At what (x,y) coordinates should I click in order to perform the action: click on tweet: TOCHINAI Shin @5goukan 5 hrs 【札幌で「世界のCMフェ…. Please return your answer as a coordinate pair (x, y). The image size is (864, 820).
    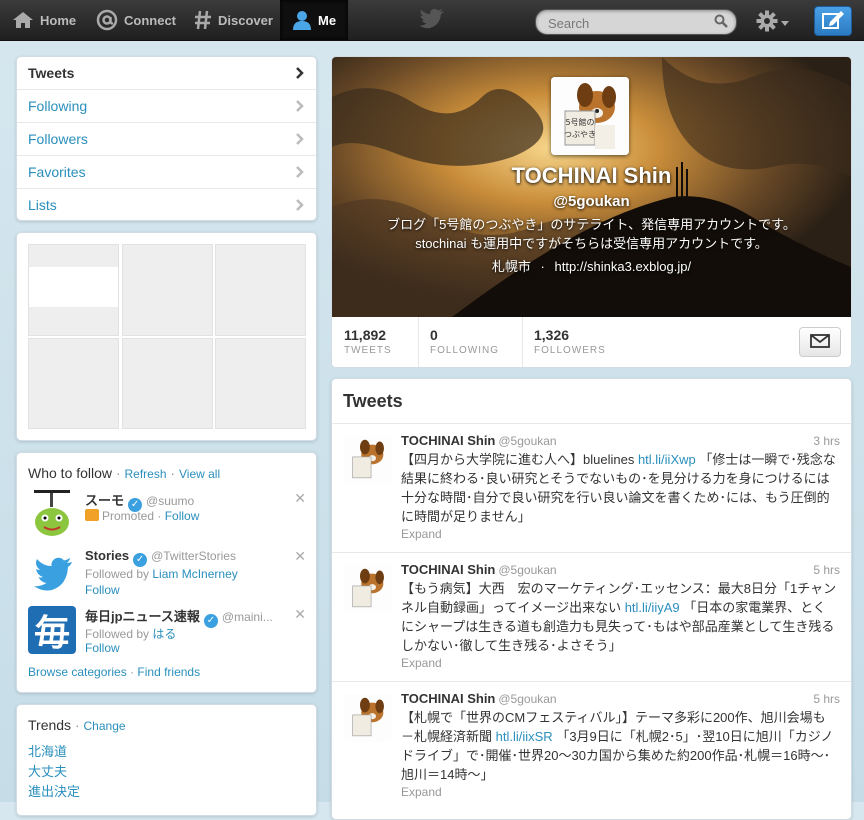
    Looking at the image, I should click on (591, 745).